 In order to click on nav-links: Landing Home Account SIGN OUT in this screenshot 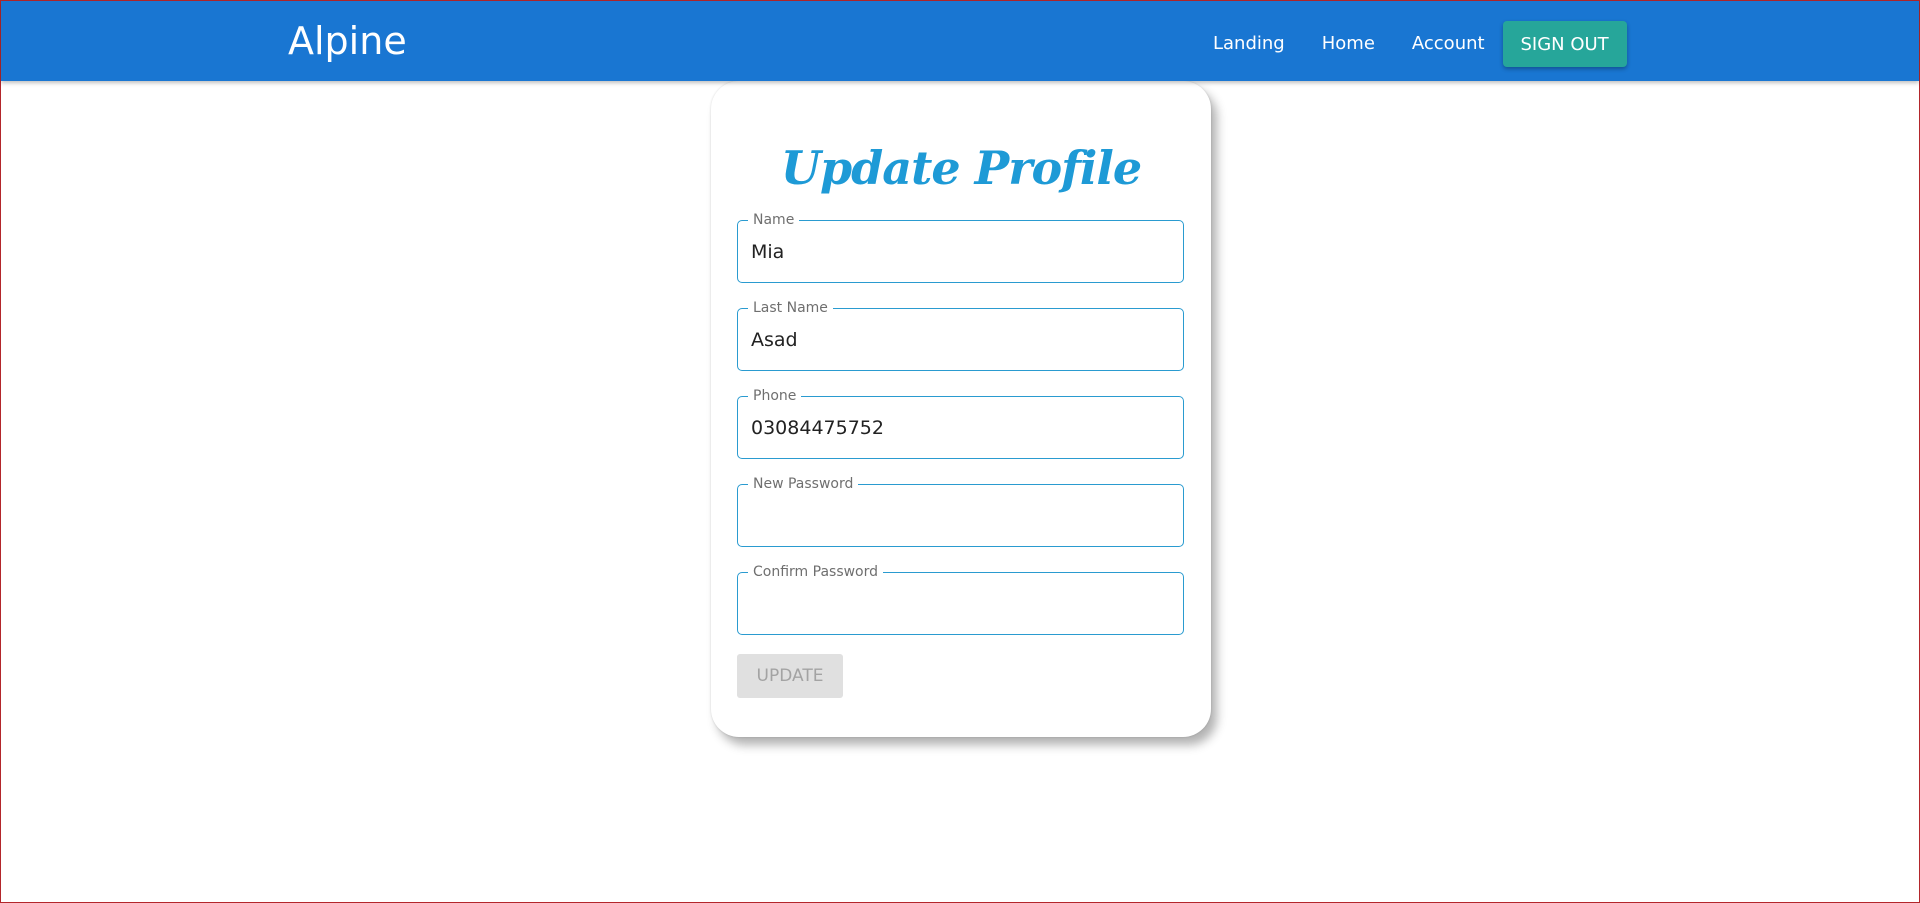, I will do `click(1420, 44)`.